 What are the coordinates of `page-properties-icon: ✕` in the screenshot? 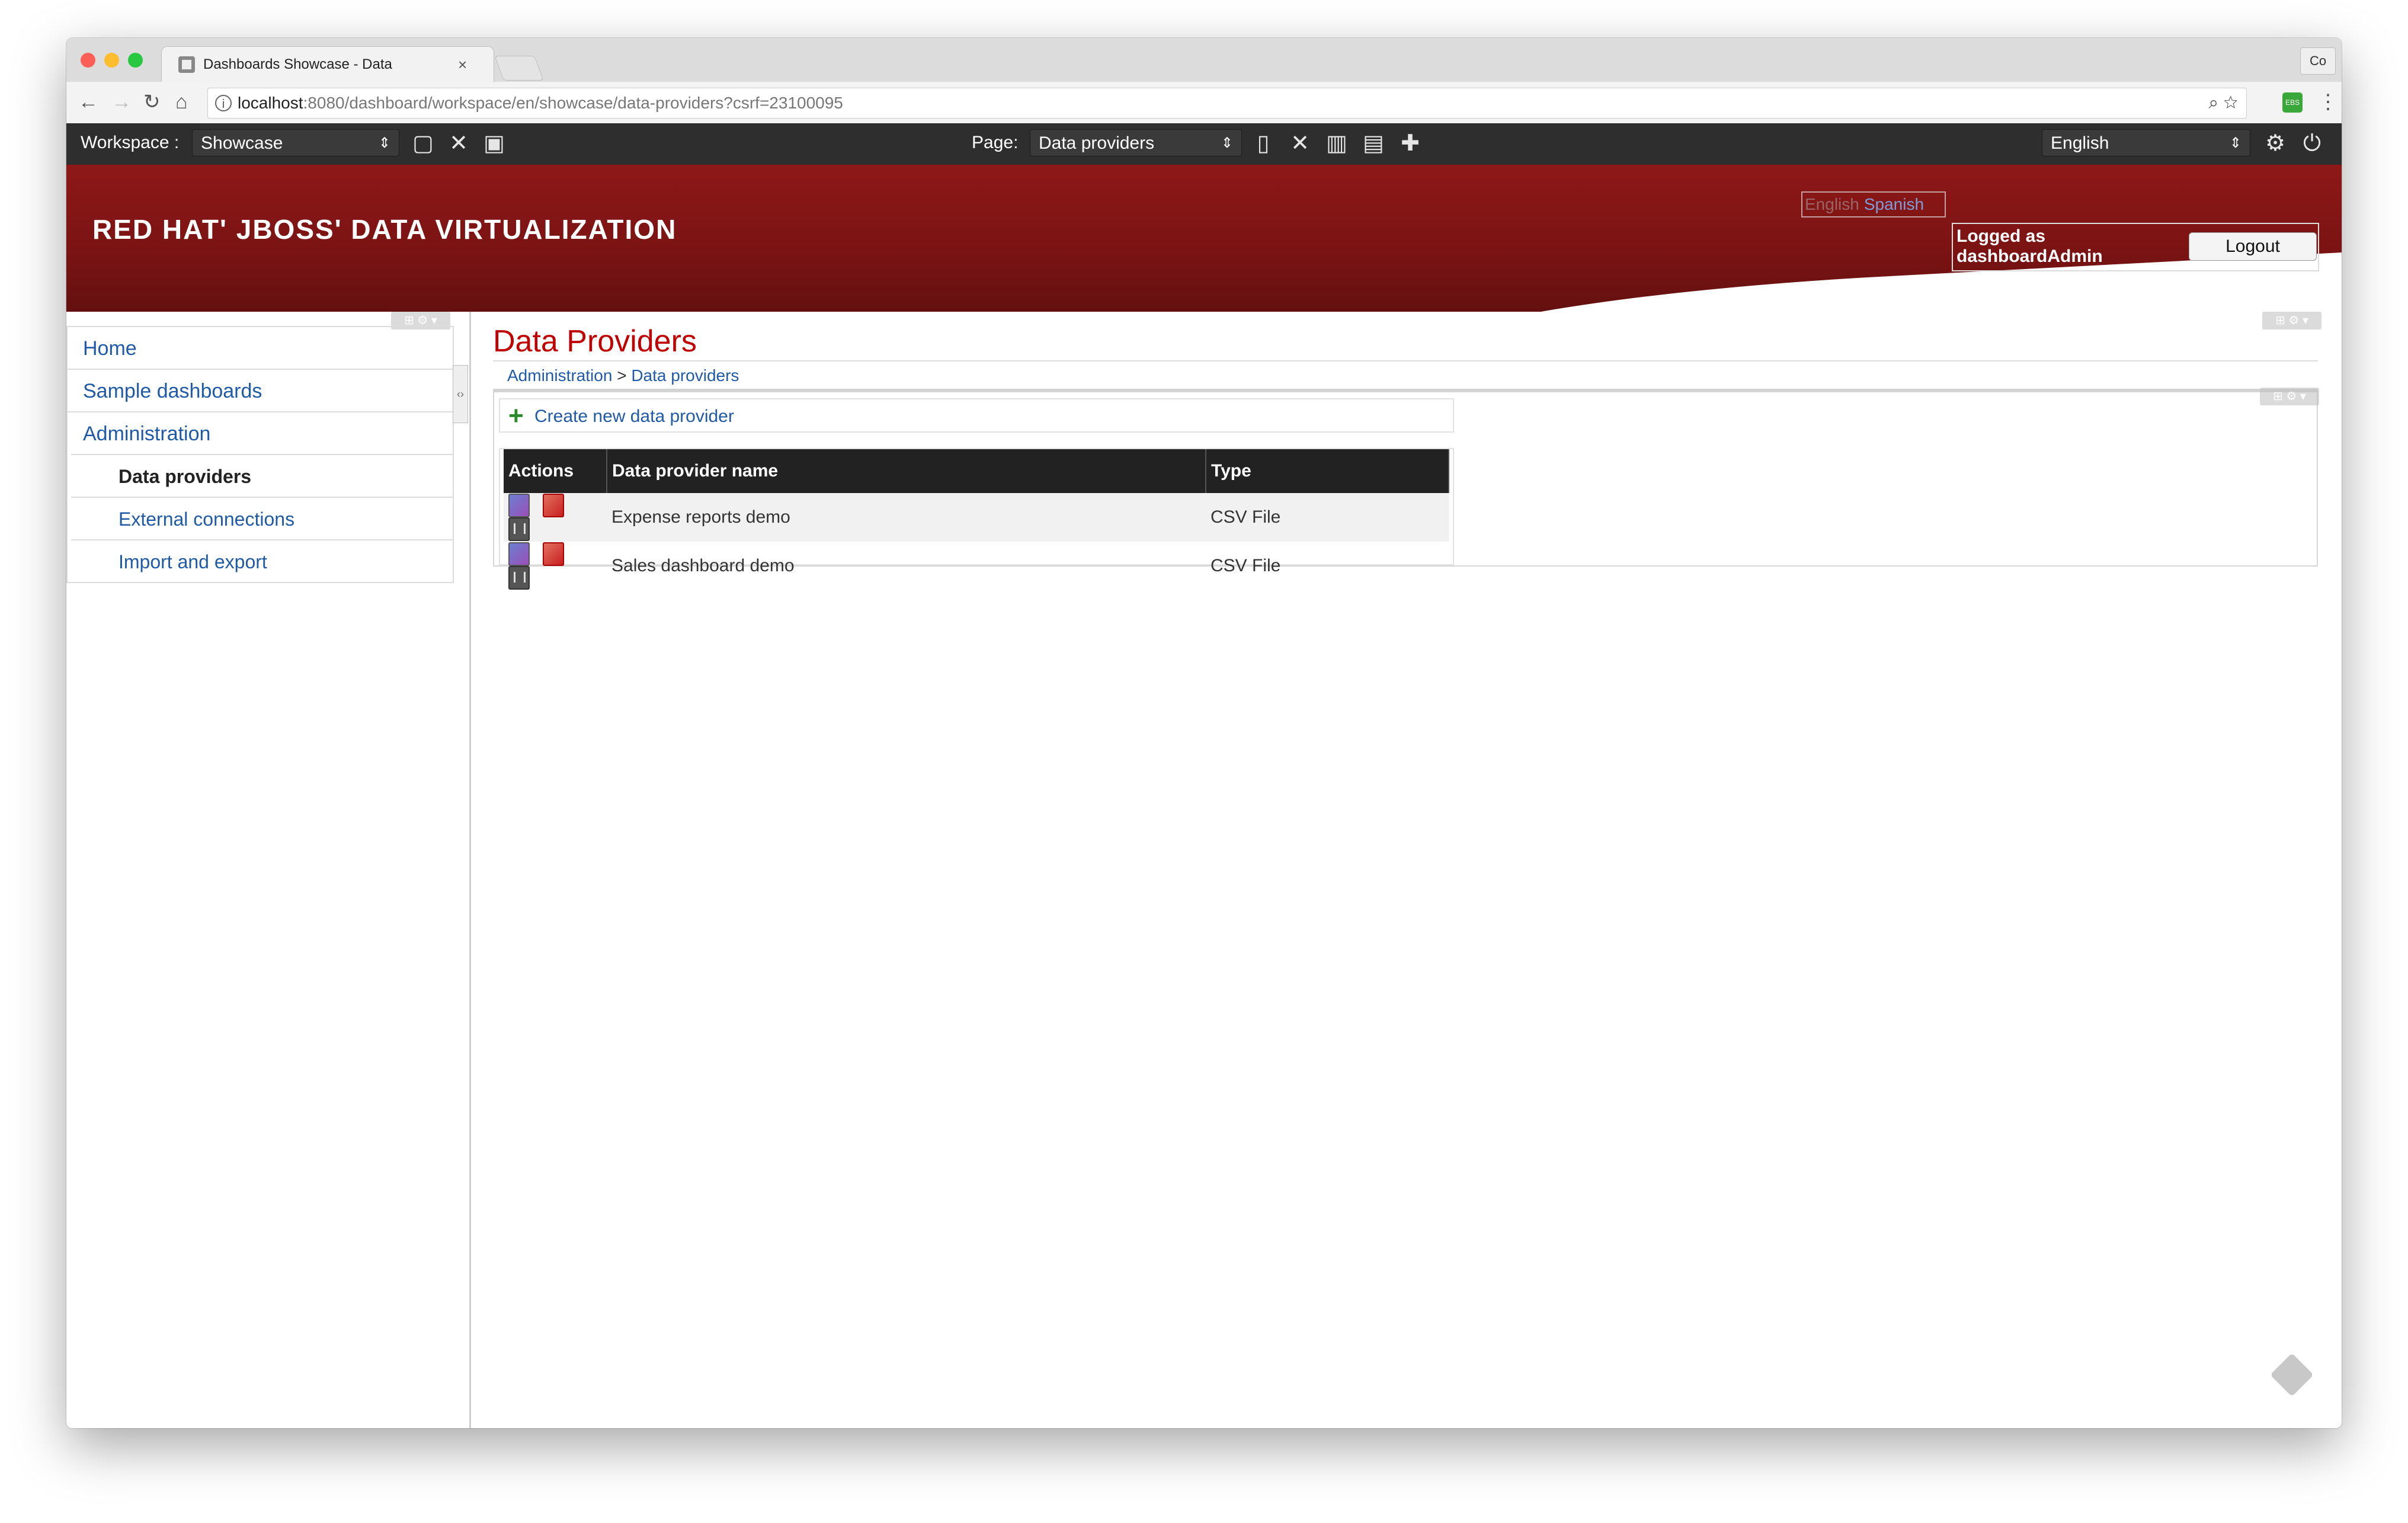 It's located at (1300, 143).